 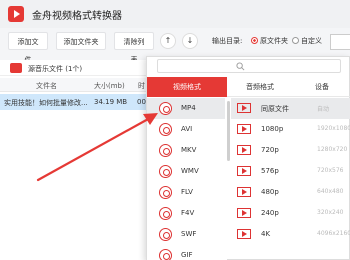 What do you see at coordinates (16, 14) in the screenshot?
I see `app-logo-icon` at bounding box center [16, 14].